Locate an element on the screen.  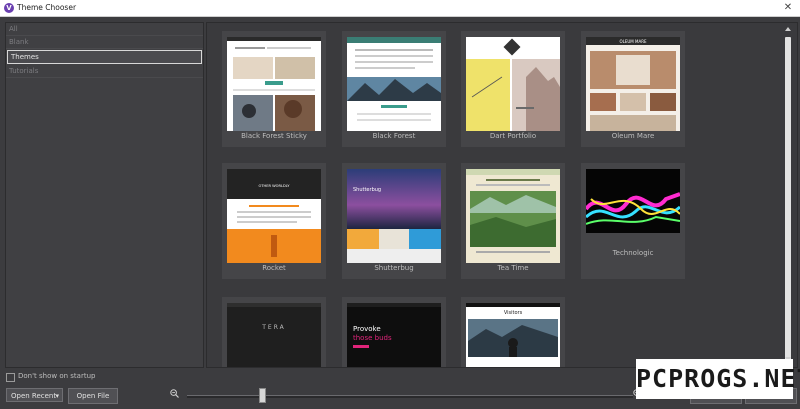
theme-card-black-forest-sticky: Black Forest Sticky is located at coordinates (274, 89).